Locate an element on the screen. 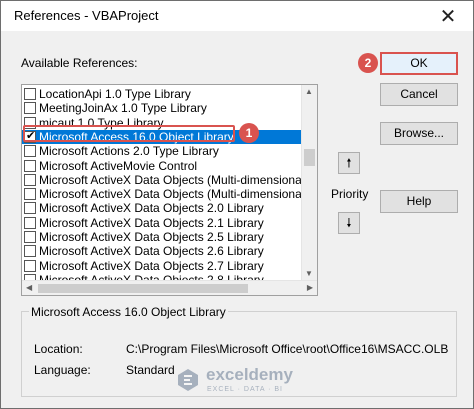  selection-annotation-box is located at coordinates (129, 133).